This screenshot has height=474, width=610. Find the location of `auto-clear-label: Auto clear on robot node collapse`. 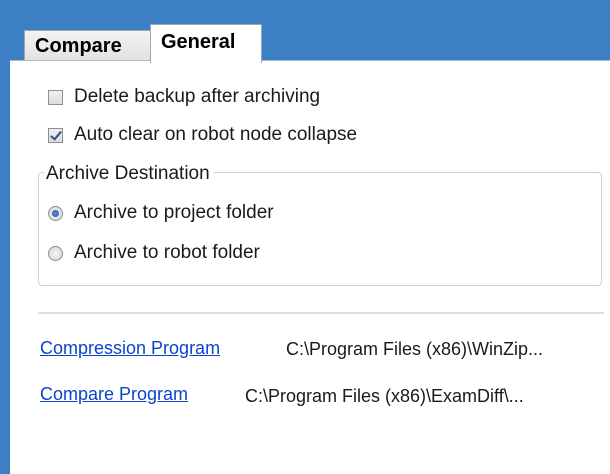

auto-clear-label: Auto clear on robot node collapse is located at coordinates (216, 134).